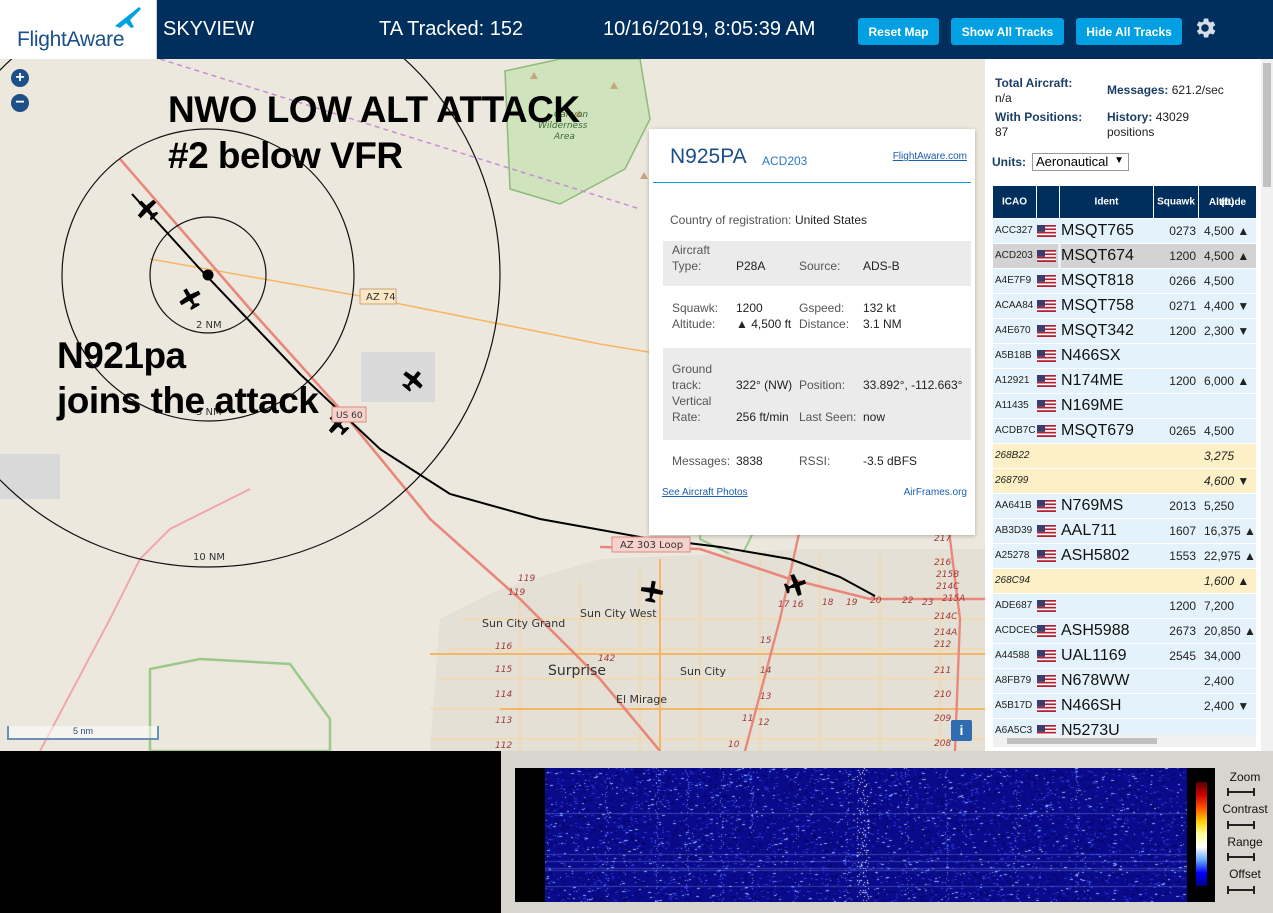 This screenshot has height=913, width=1273. I want to click on table-row: ADE687 1200 7,200, so click(1124, 606).